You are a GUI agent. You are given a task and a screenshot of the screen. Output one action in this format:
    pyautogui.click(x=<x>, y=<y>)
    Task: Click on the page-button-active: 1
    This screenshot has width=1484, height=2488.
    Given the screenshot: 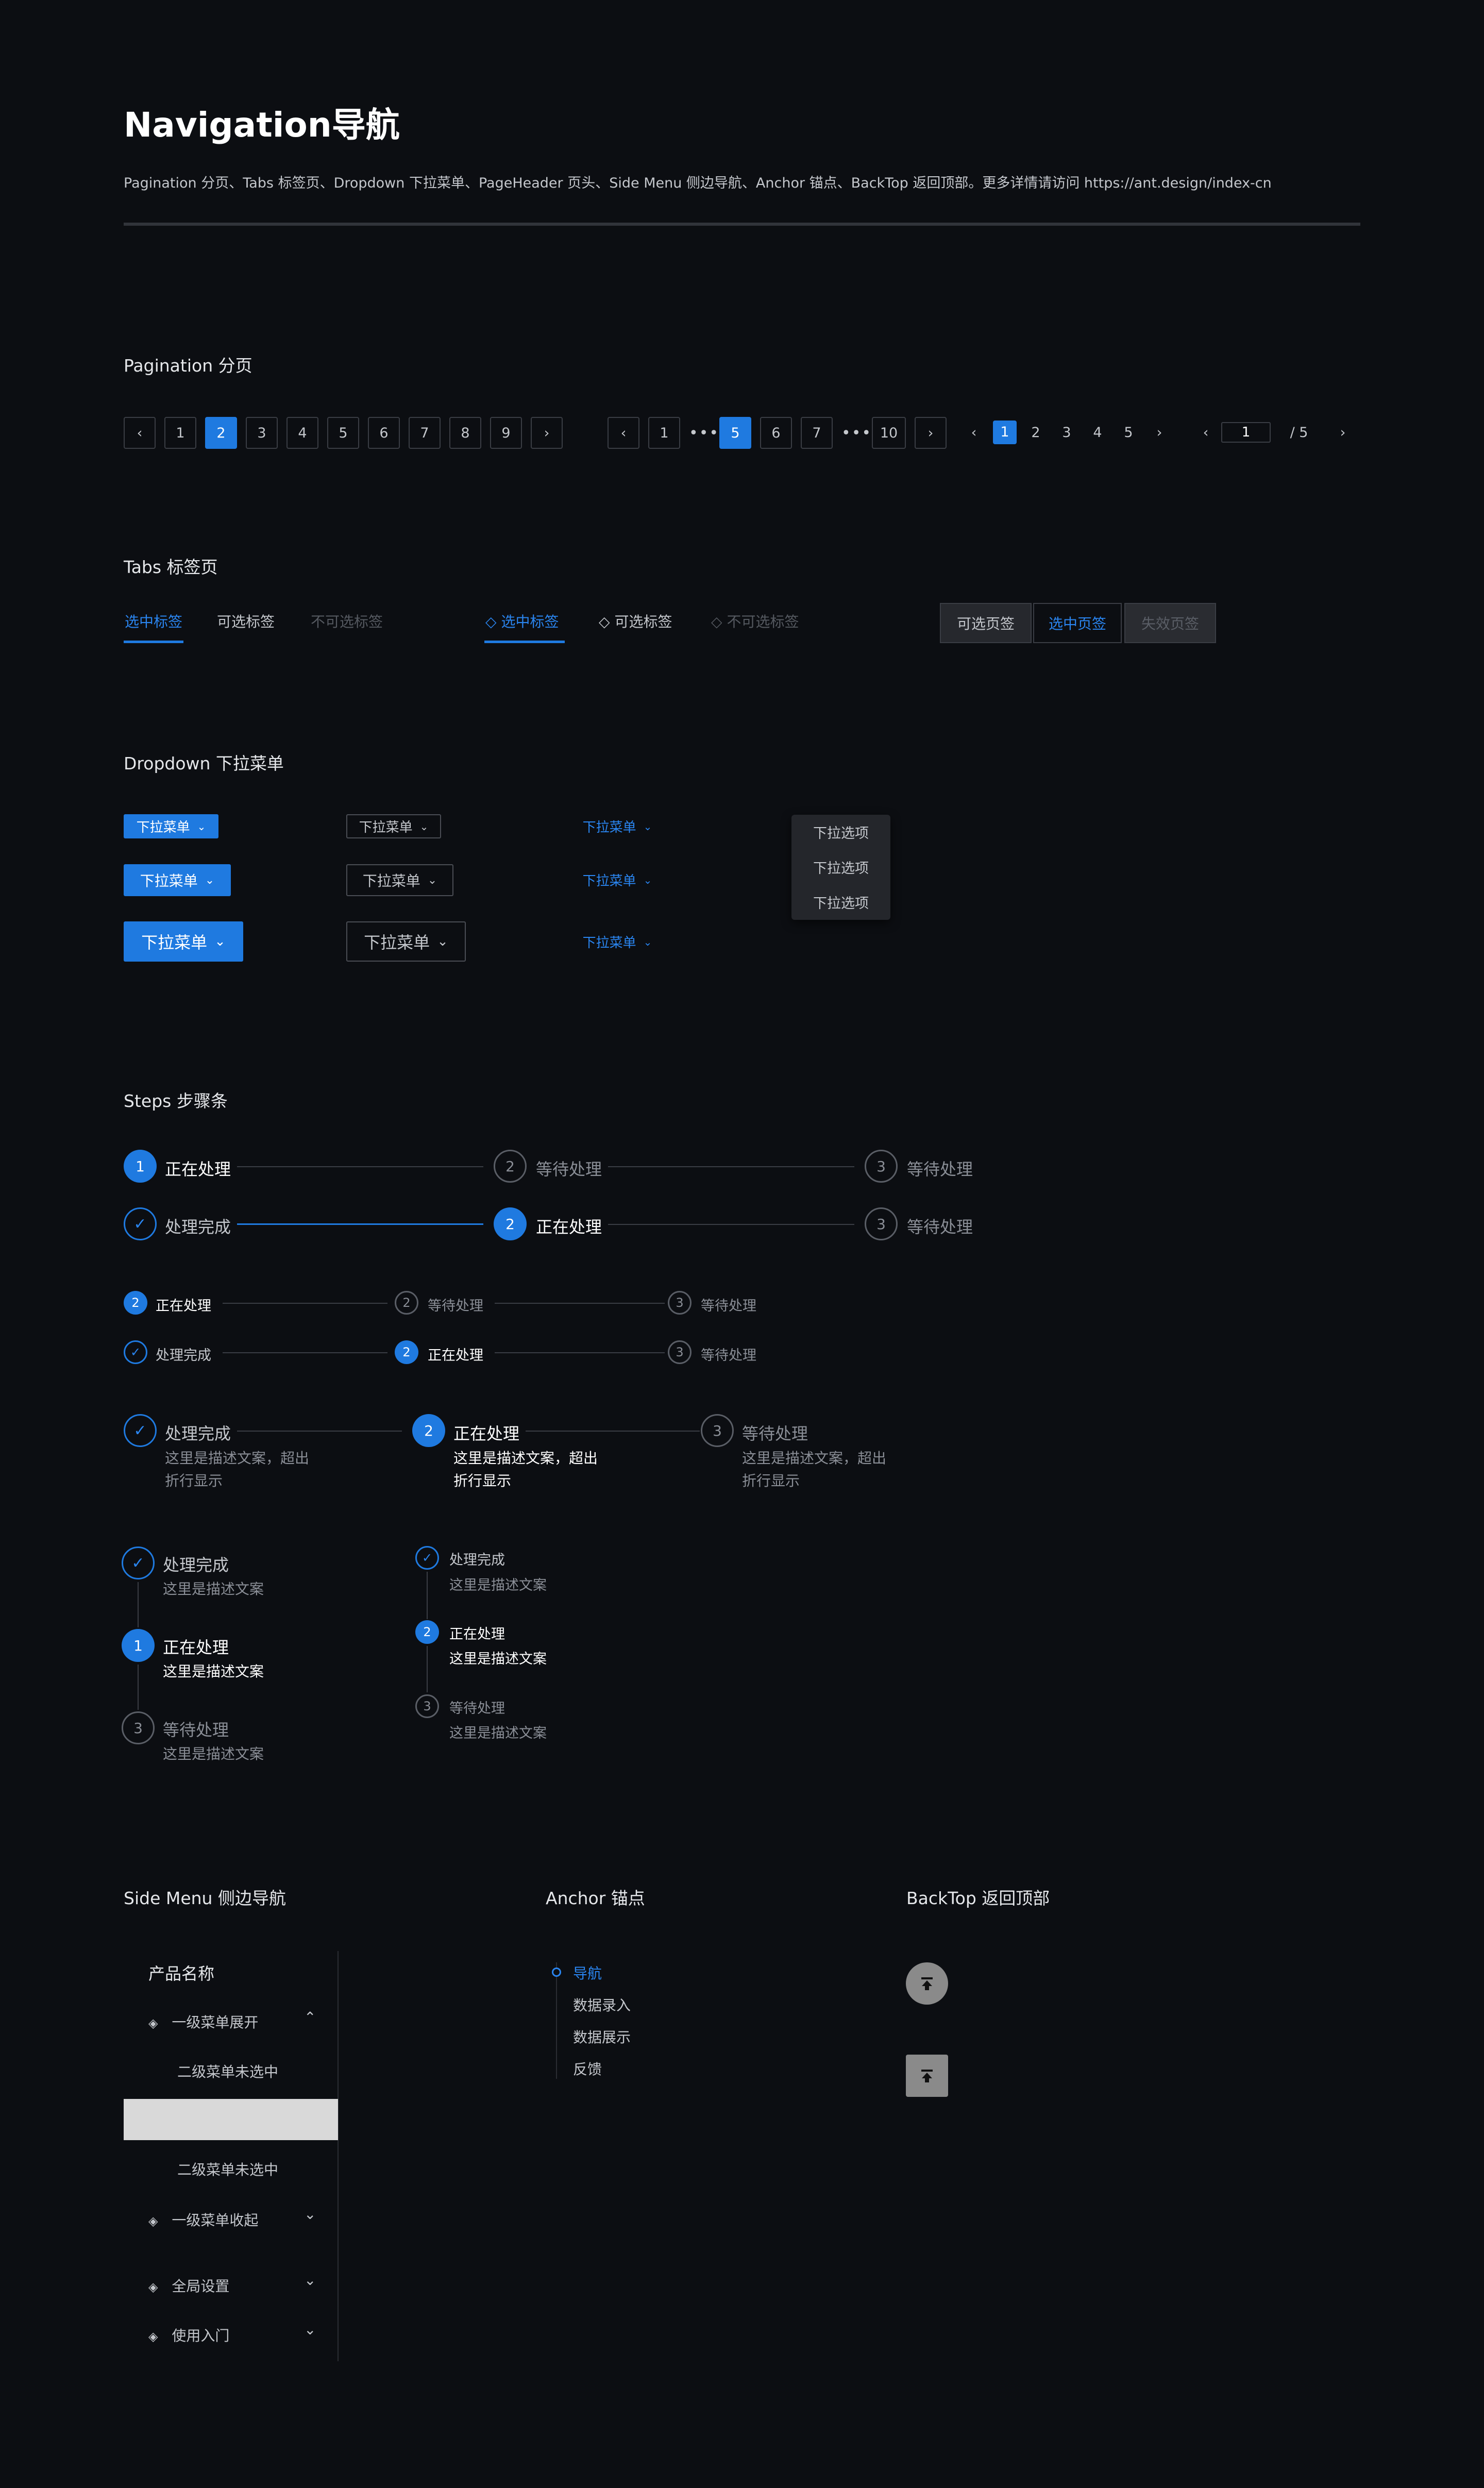 What is the action you would take?
    pyautogui.click(x=1005, y=432)
    